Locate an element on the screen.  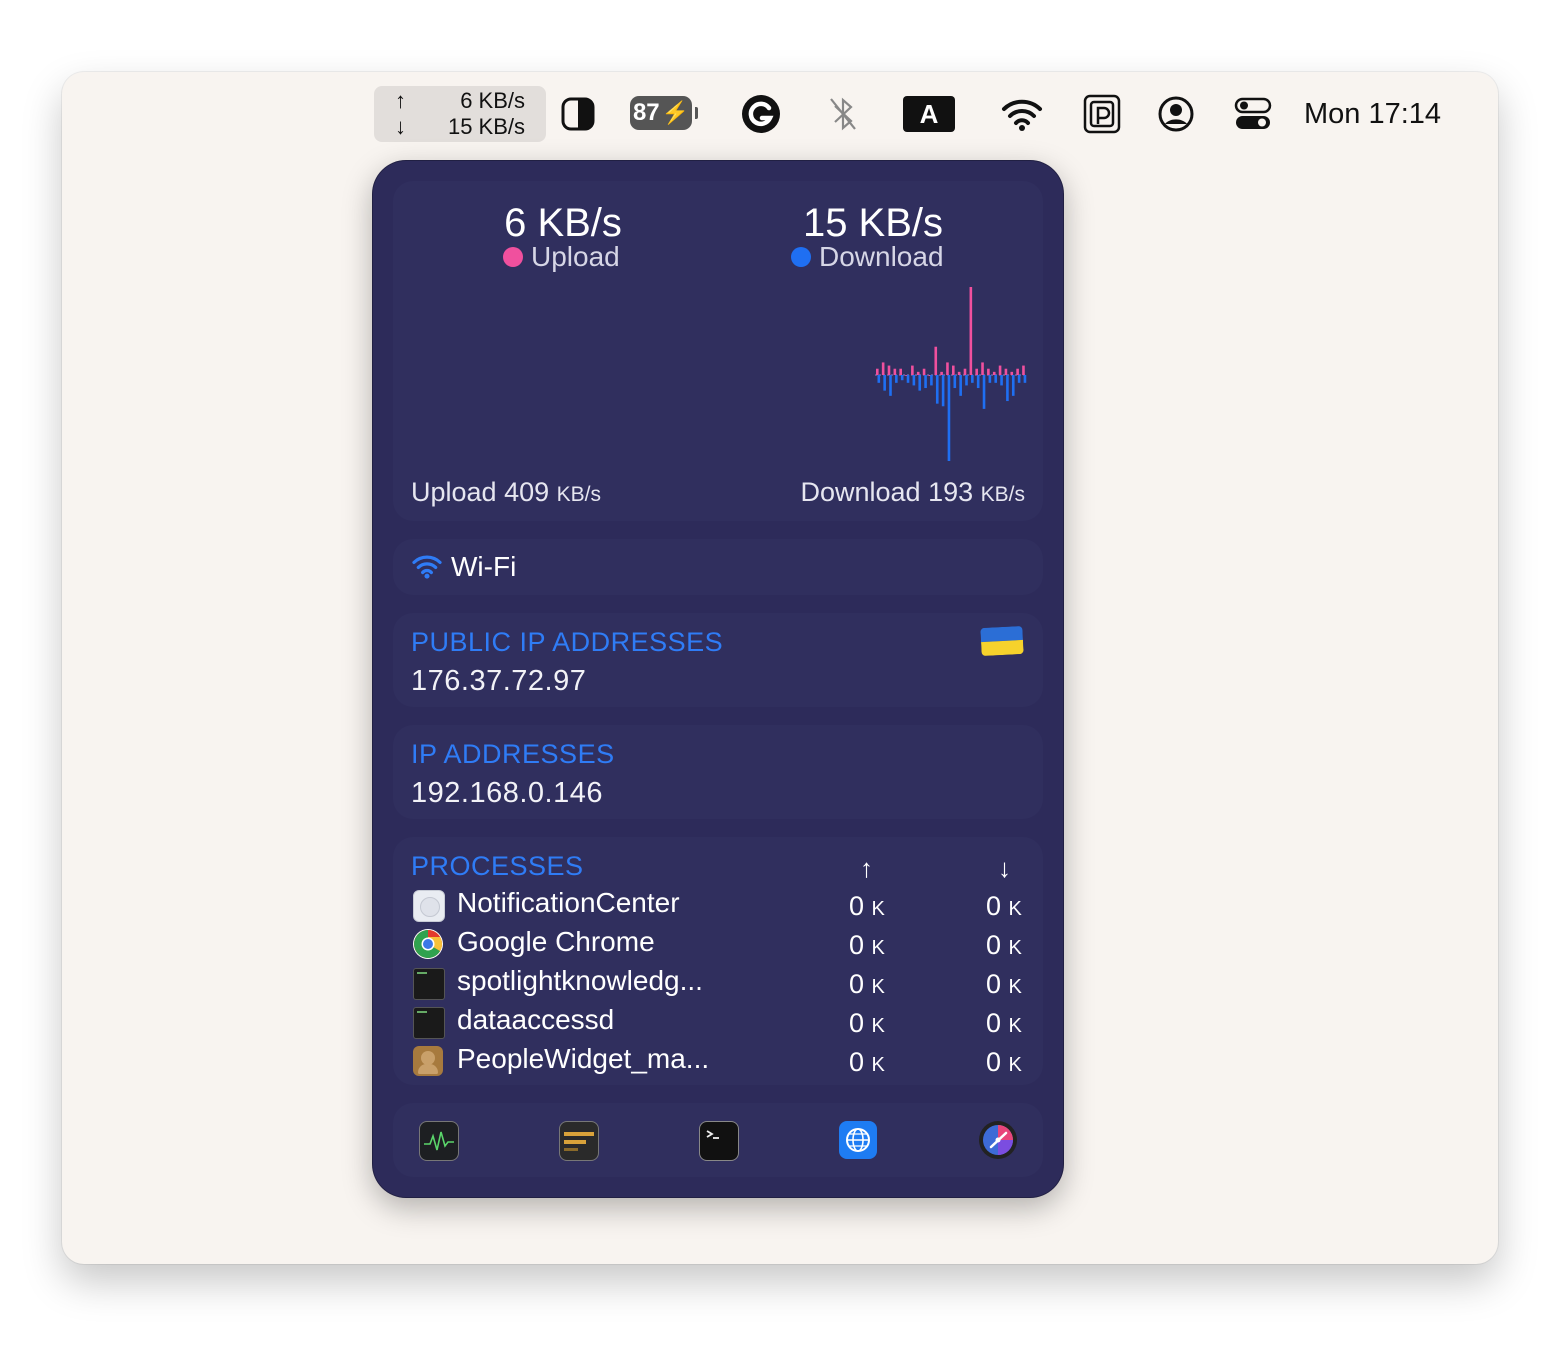
battery-percent: 87 is located at coordinates (646, 112).